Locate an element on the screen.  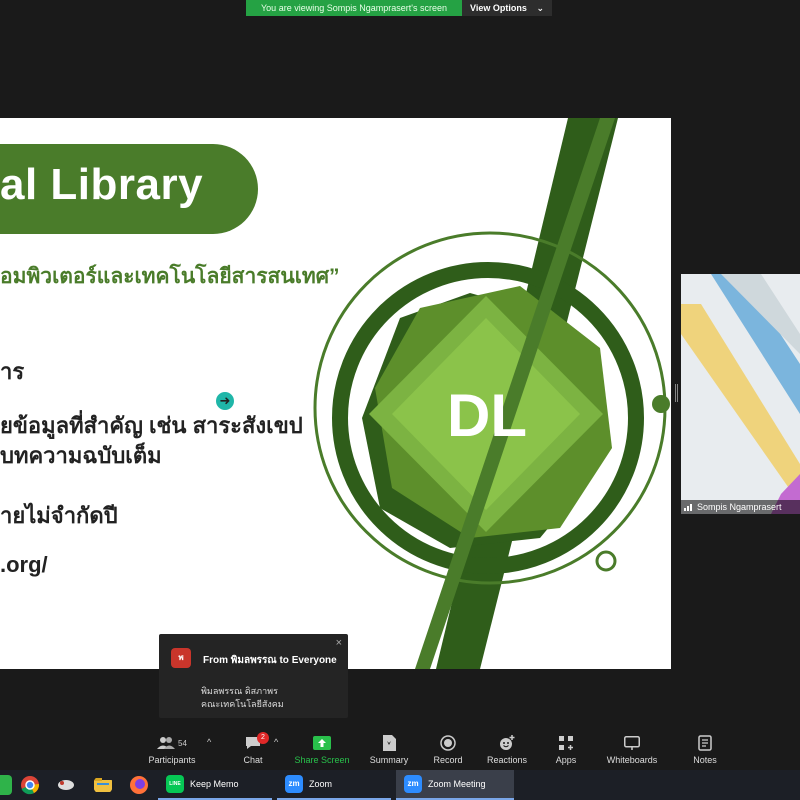
share-screen-icon is located at coordinates (322, 743).